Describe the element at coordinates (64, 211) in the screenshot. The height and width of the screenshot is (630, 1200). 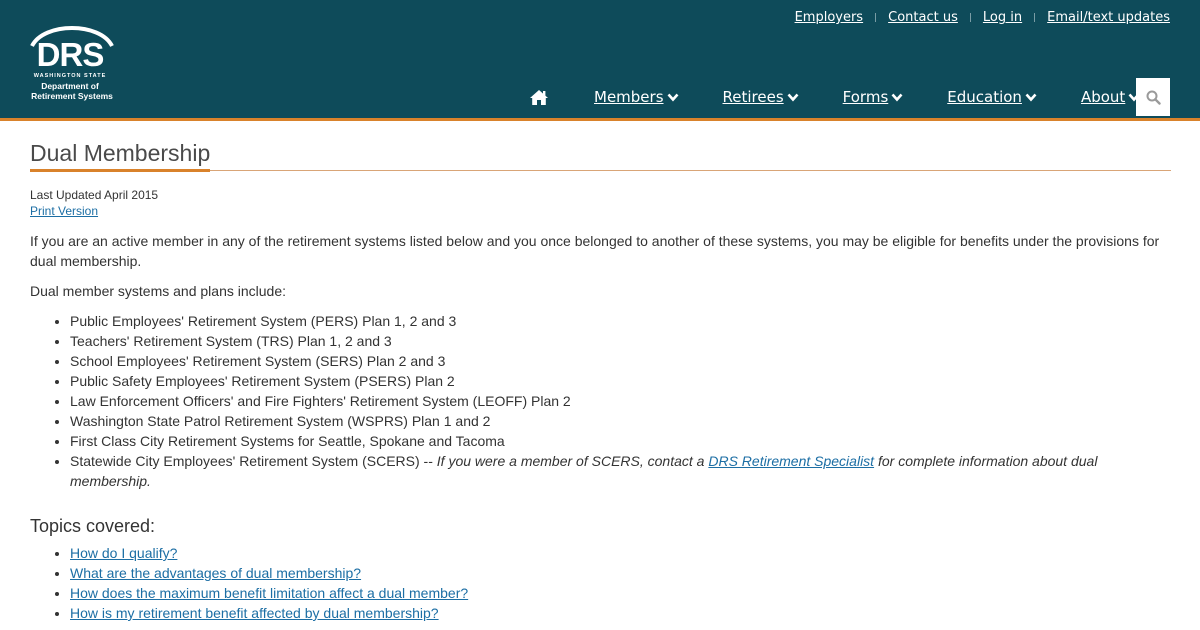
I see `print-version-link: Print Version` at that location.